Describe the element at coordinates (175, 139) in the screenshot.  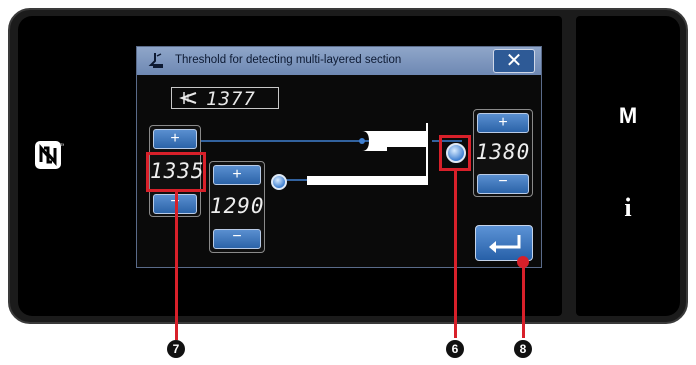
I see `left-plus-button: +` at that location.